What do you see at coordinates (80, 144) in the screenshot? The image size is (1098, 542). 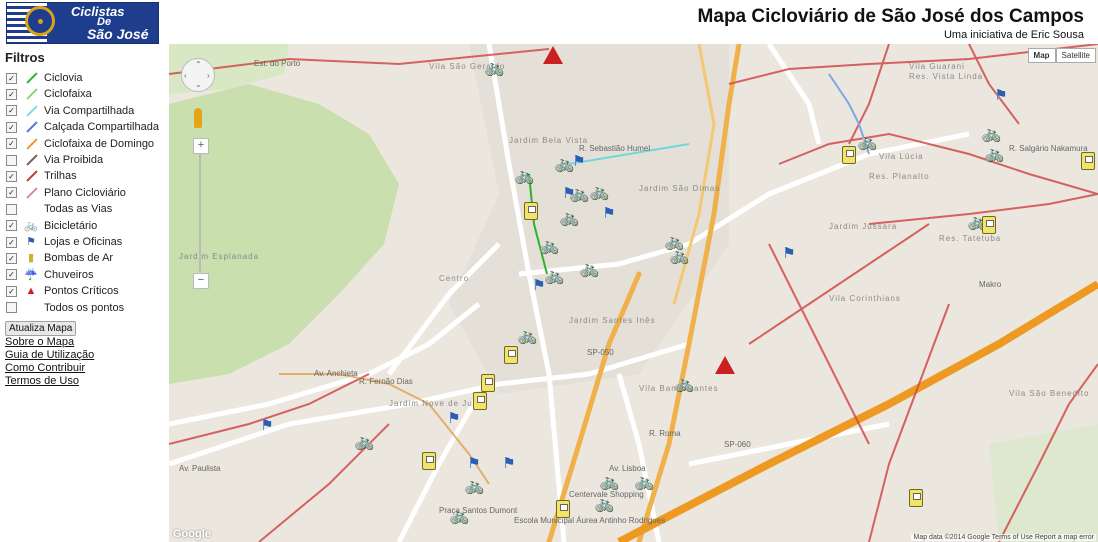 I see `filter-row: ✓ Ciclofaixa de Domingo` at bounding box center [80, 144].